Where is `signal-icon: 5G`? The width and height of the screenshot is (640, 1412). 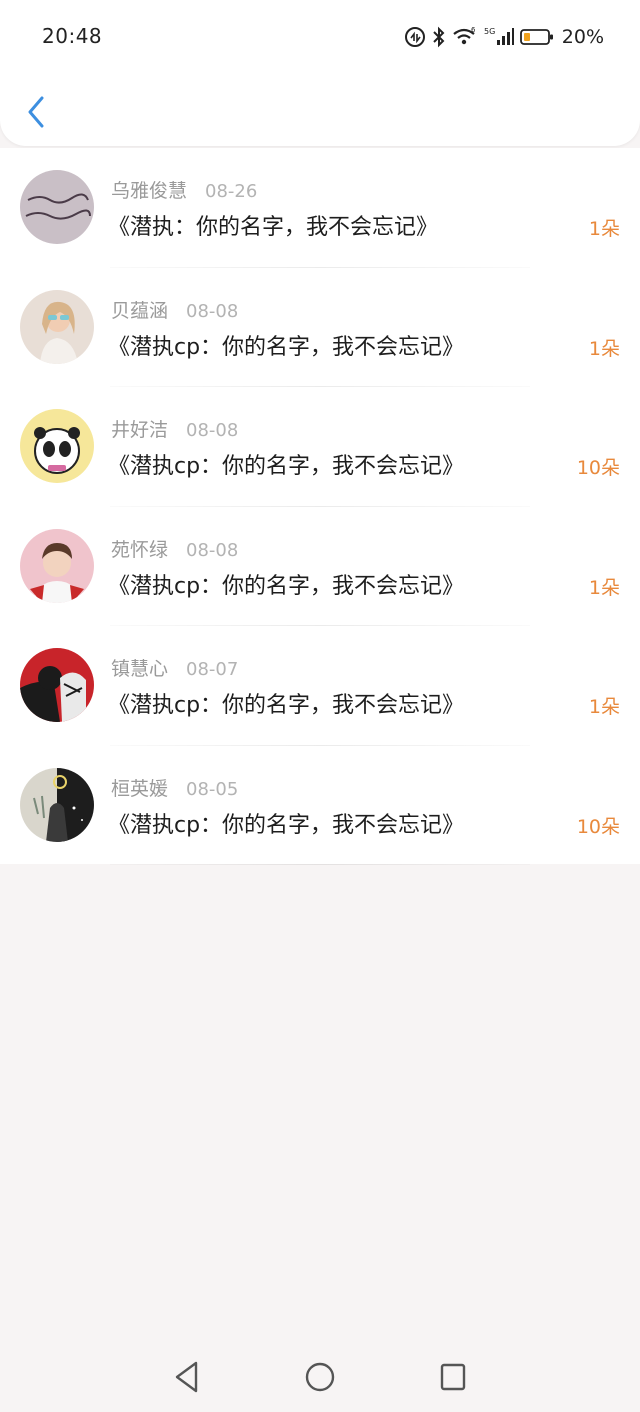
signal-icon: 5G is located at coordinates (499, 37).